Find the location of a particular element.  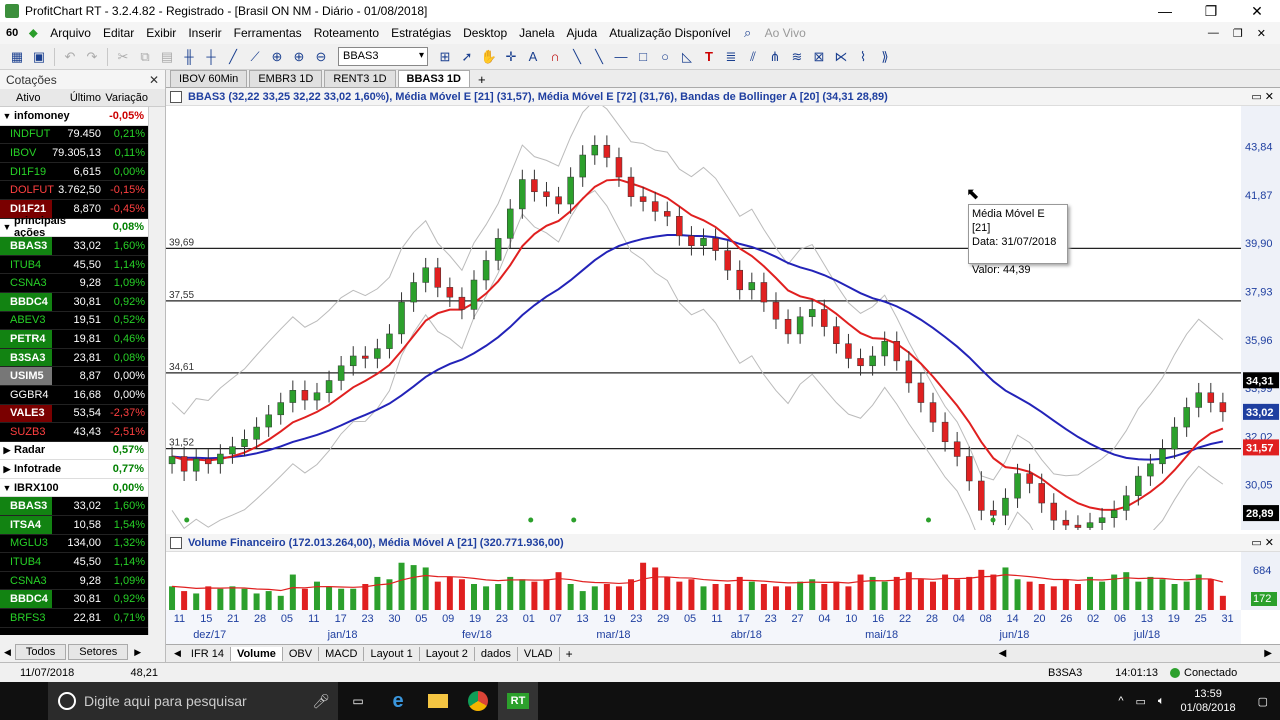

chart-icon: ▦ is located at coordinates (17, 57).